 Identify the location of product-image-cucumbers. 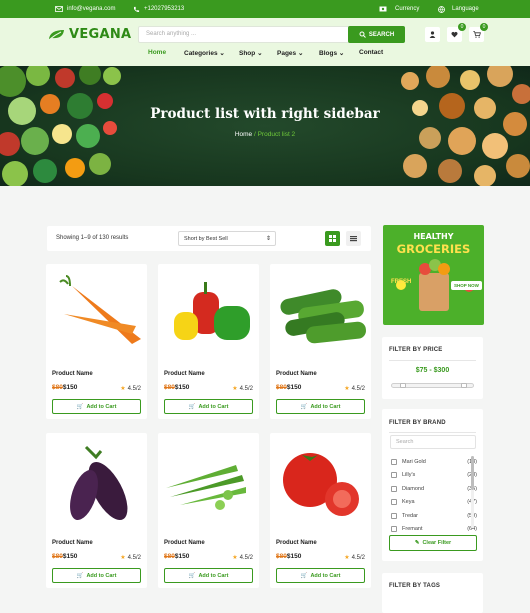
(323, 316).